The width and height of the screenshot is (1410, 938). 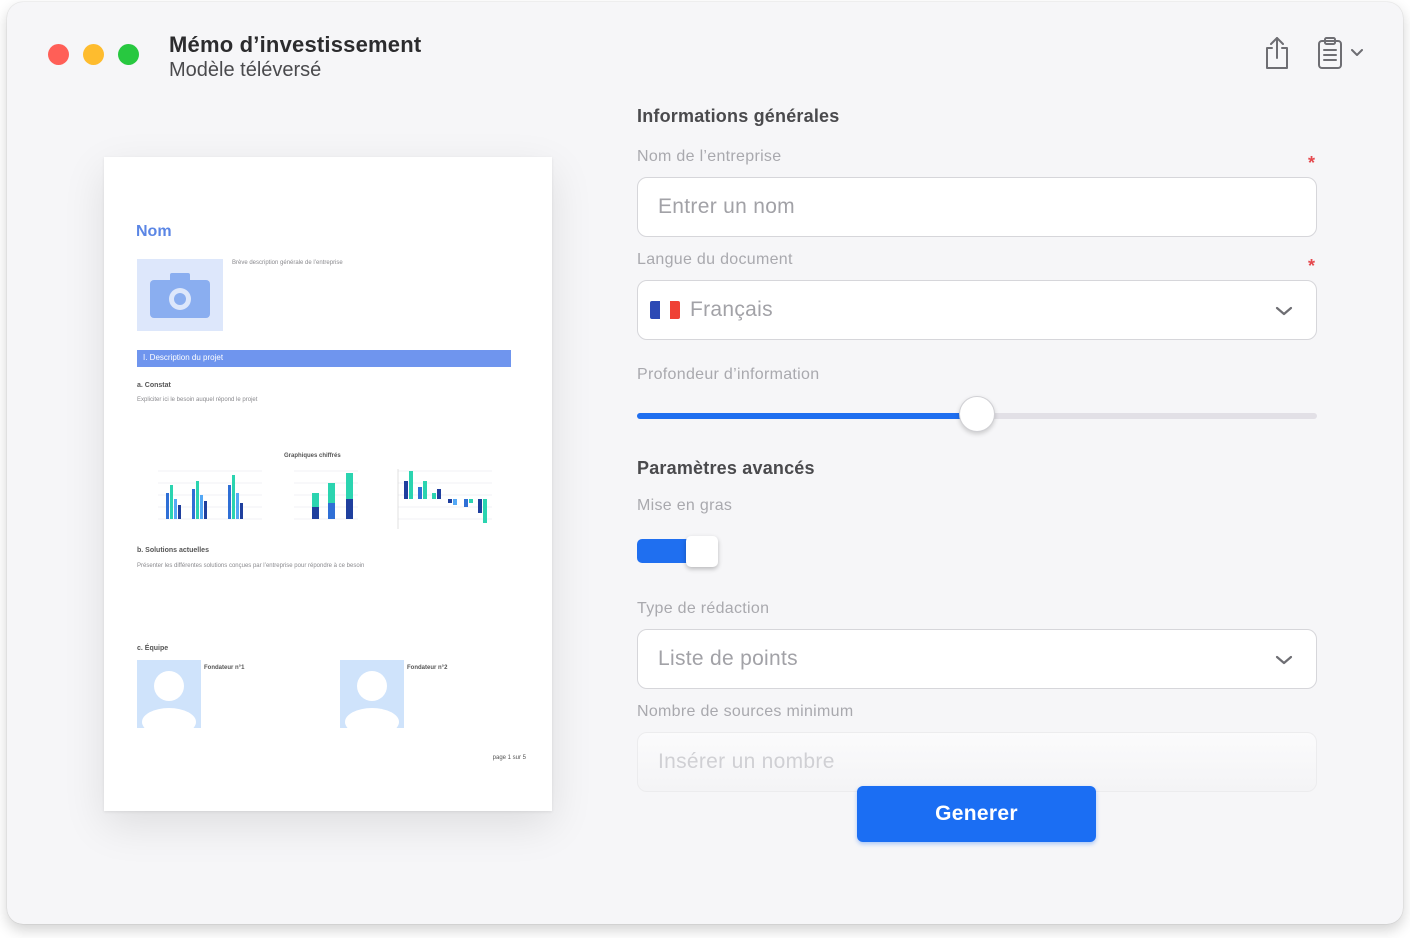 I want to click on founder-2-avatar, so click(x=372, y=694).